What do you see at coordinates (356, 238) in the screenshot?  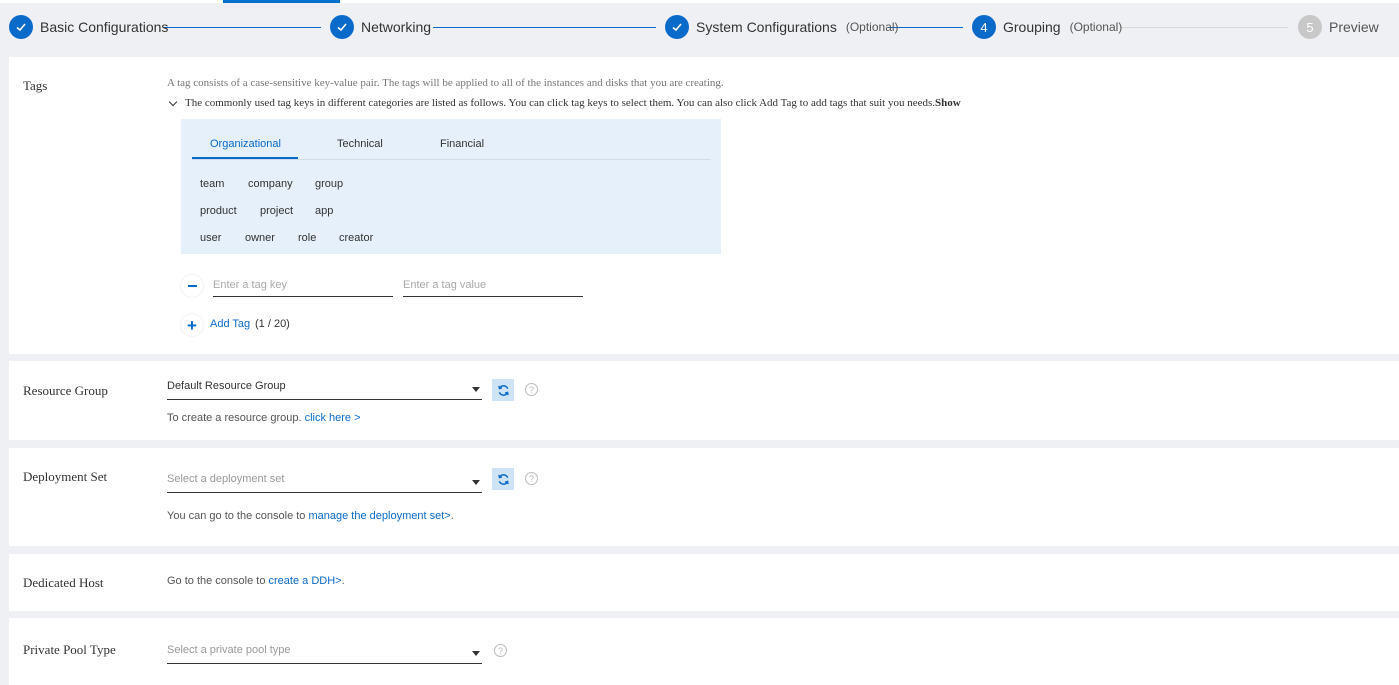 I see `tag-key: creator` at bounding box center [356, 238].